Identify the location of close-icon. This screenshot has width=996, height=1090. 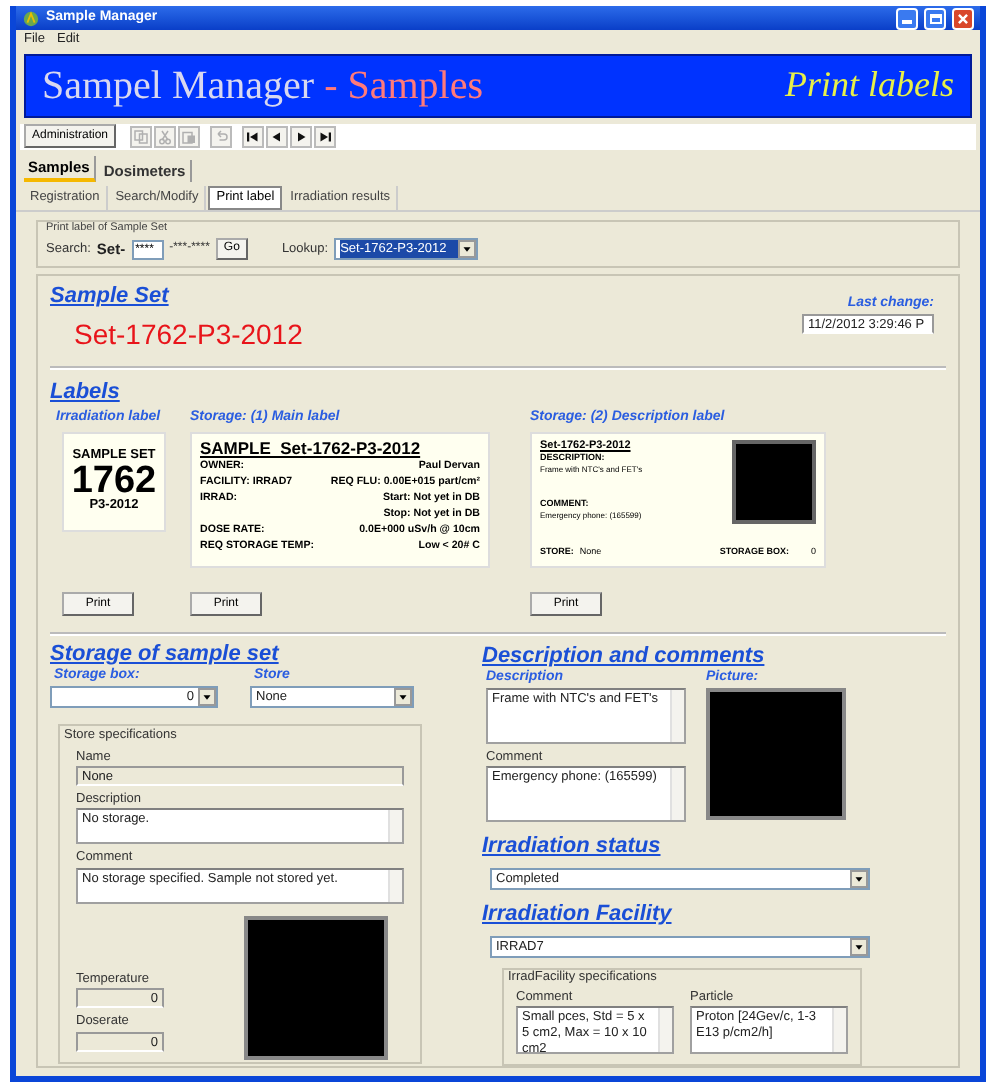
(963, 18).